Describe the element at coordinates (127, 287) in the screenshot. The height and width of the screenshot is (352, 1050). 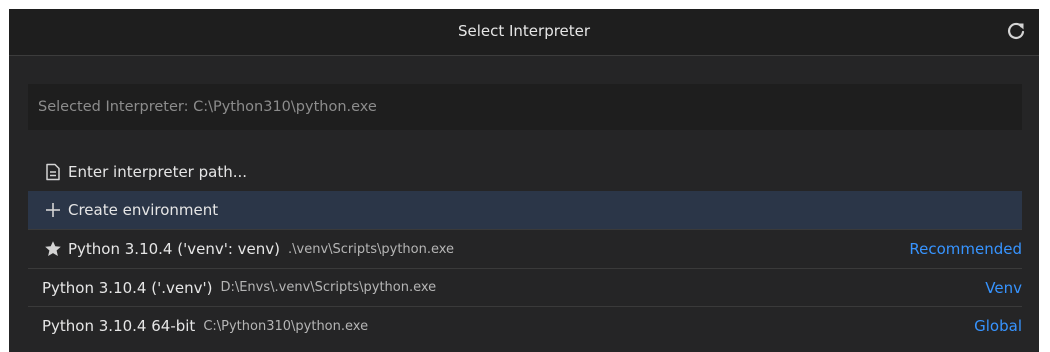
I see `interpreter-name: Python 3.10.4 ('.venv')` at that location.